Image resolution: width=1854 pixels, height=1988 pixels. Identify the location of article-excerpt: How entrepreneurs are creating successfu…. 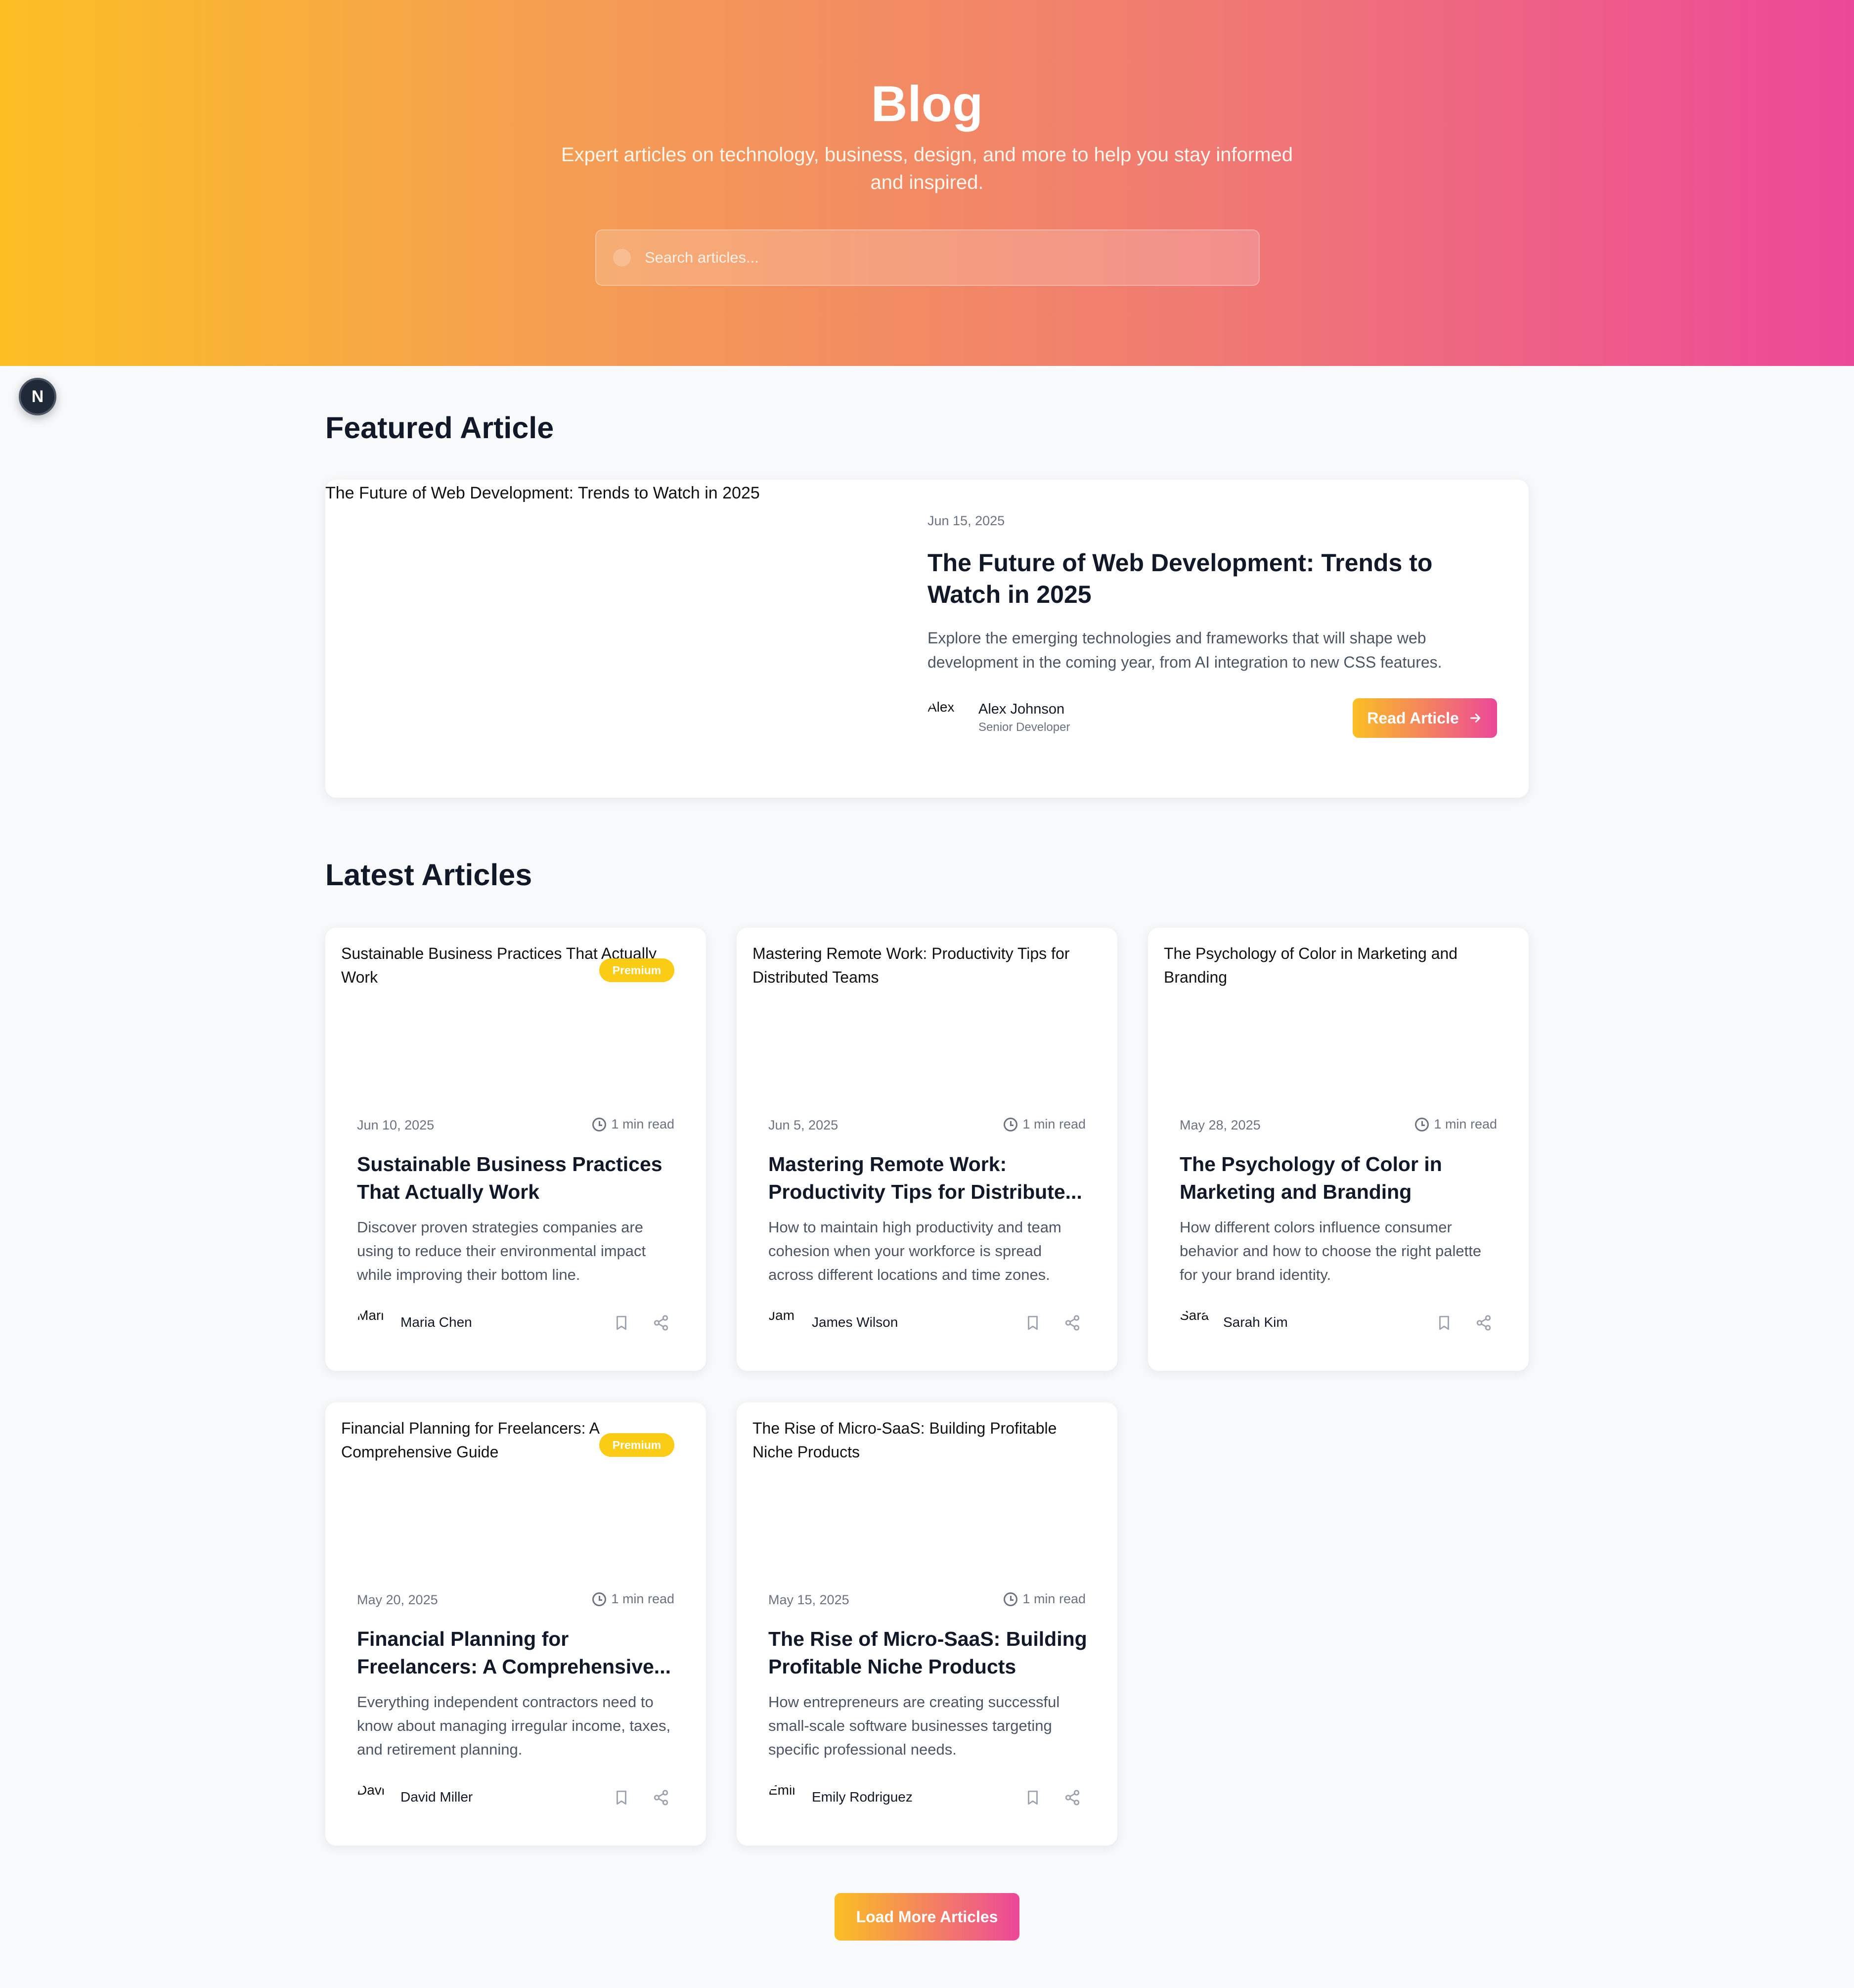
(914, 1725).